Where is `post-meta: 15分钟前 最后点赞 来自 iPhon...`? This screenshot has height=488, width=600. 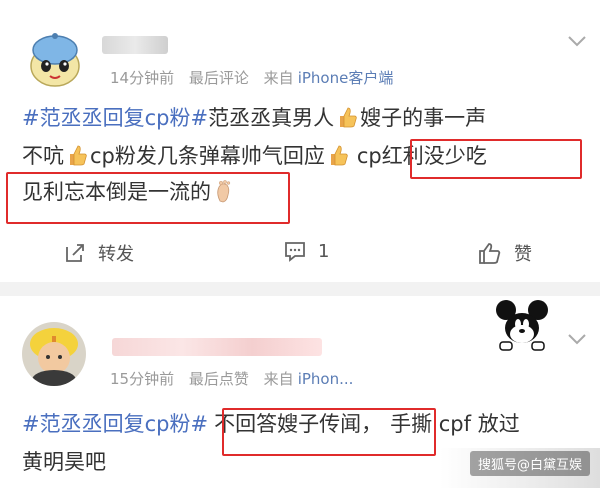 post-meta: 15分钟前 最后点赞 来自 iPhon... is located at coordinates (236, 378).